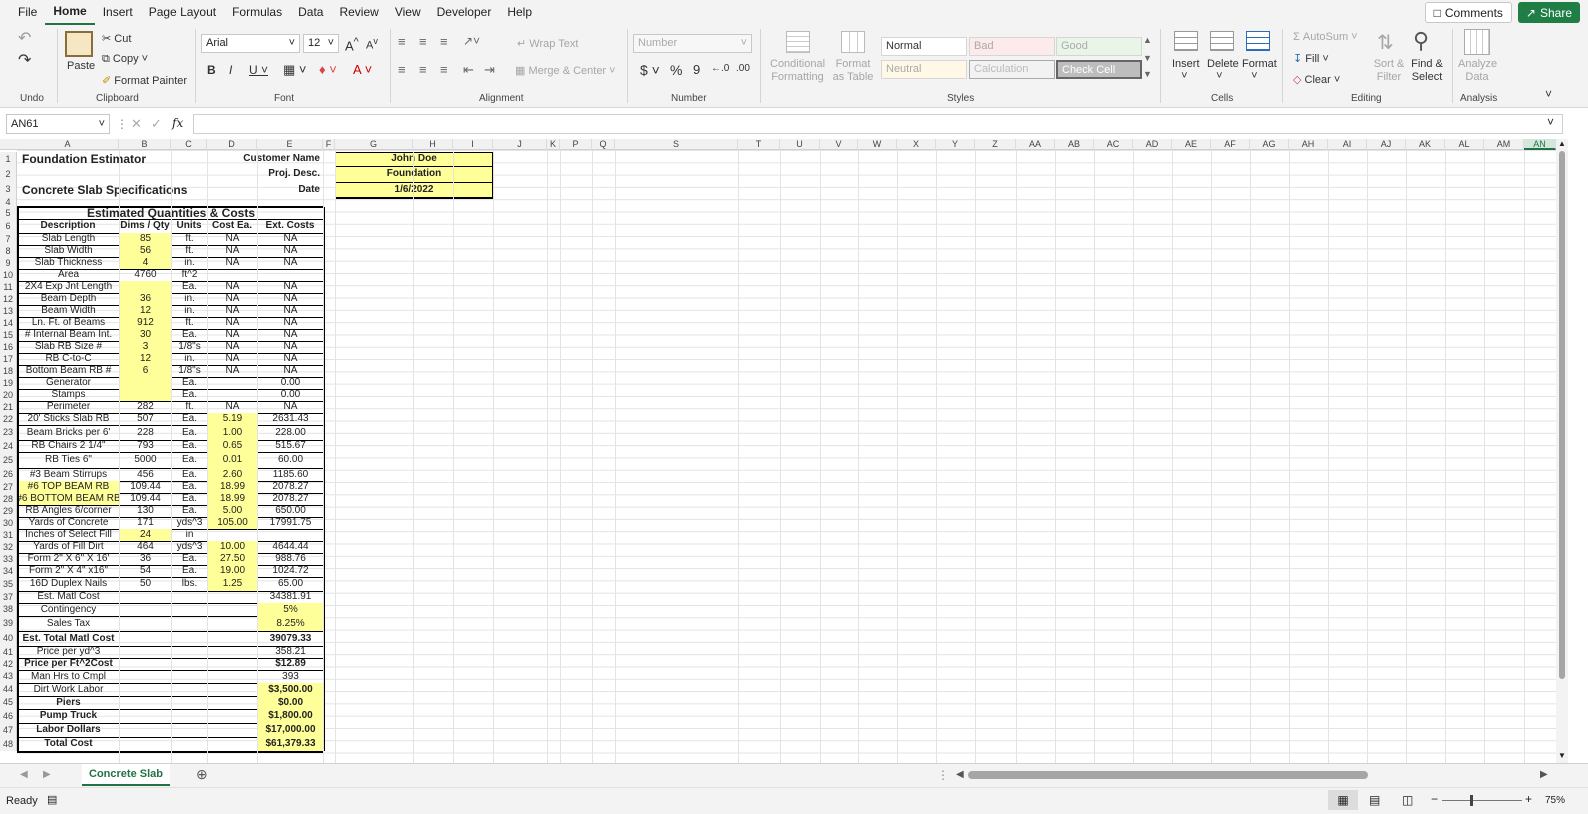 The image size is (1588, 814). Describe the element at coordinates (177, 123) in the screenshot. I see `insert-function-icon: fx` at that location.